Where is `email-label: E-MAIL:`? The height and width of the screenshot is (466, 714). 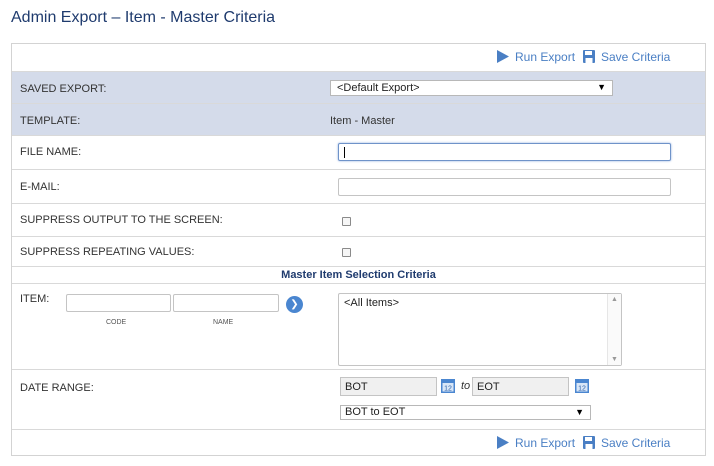
email-label: E-MAIL: is located at coordinates (40, 187).